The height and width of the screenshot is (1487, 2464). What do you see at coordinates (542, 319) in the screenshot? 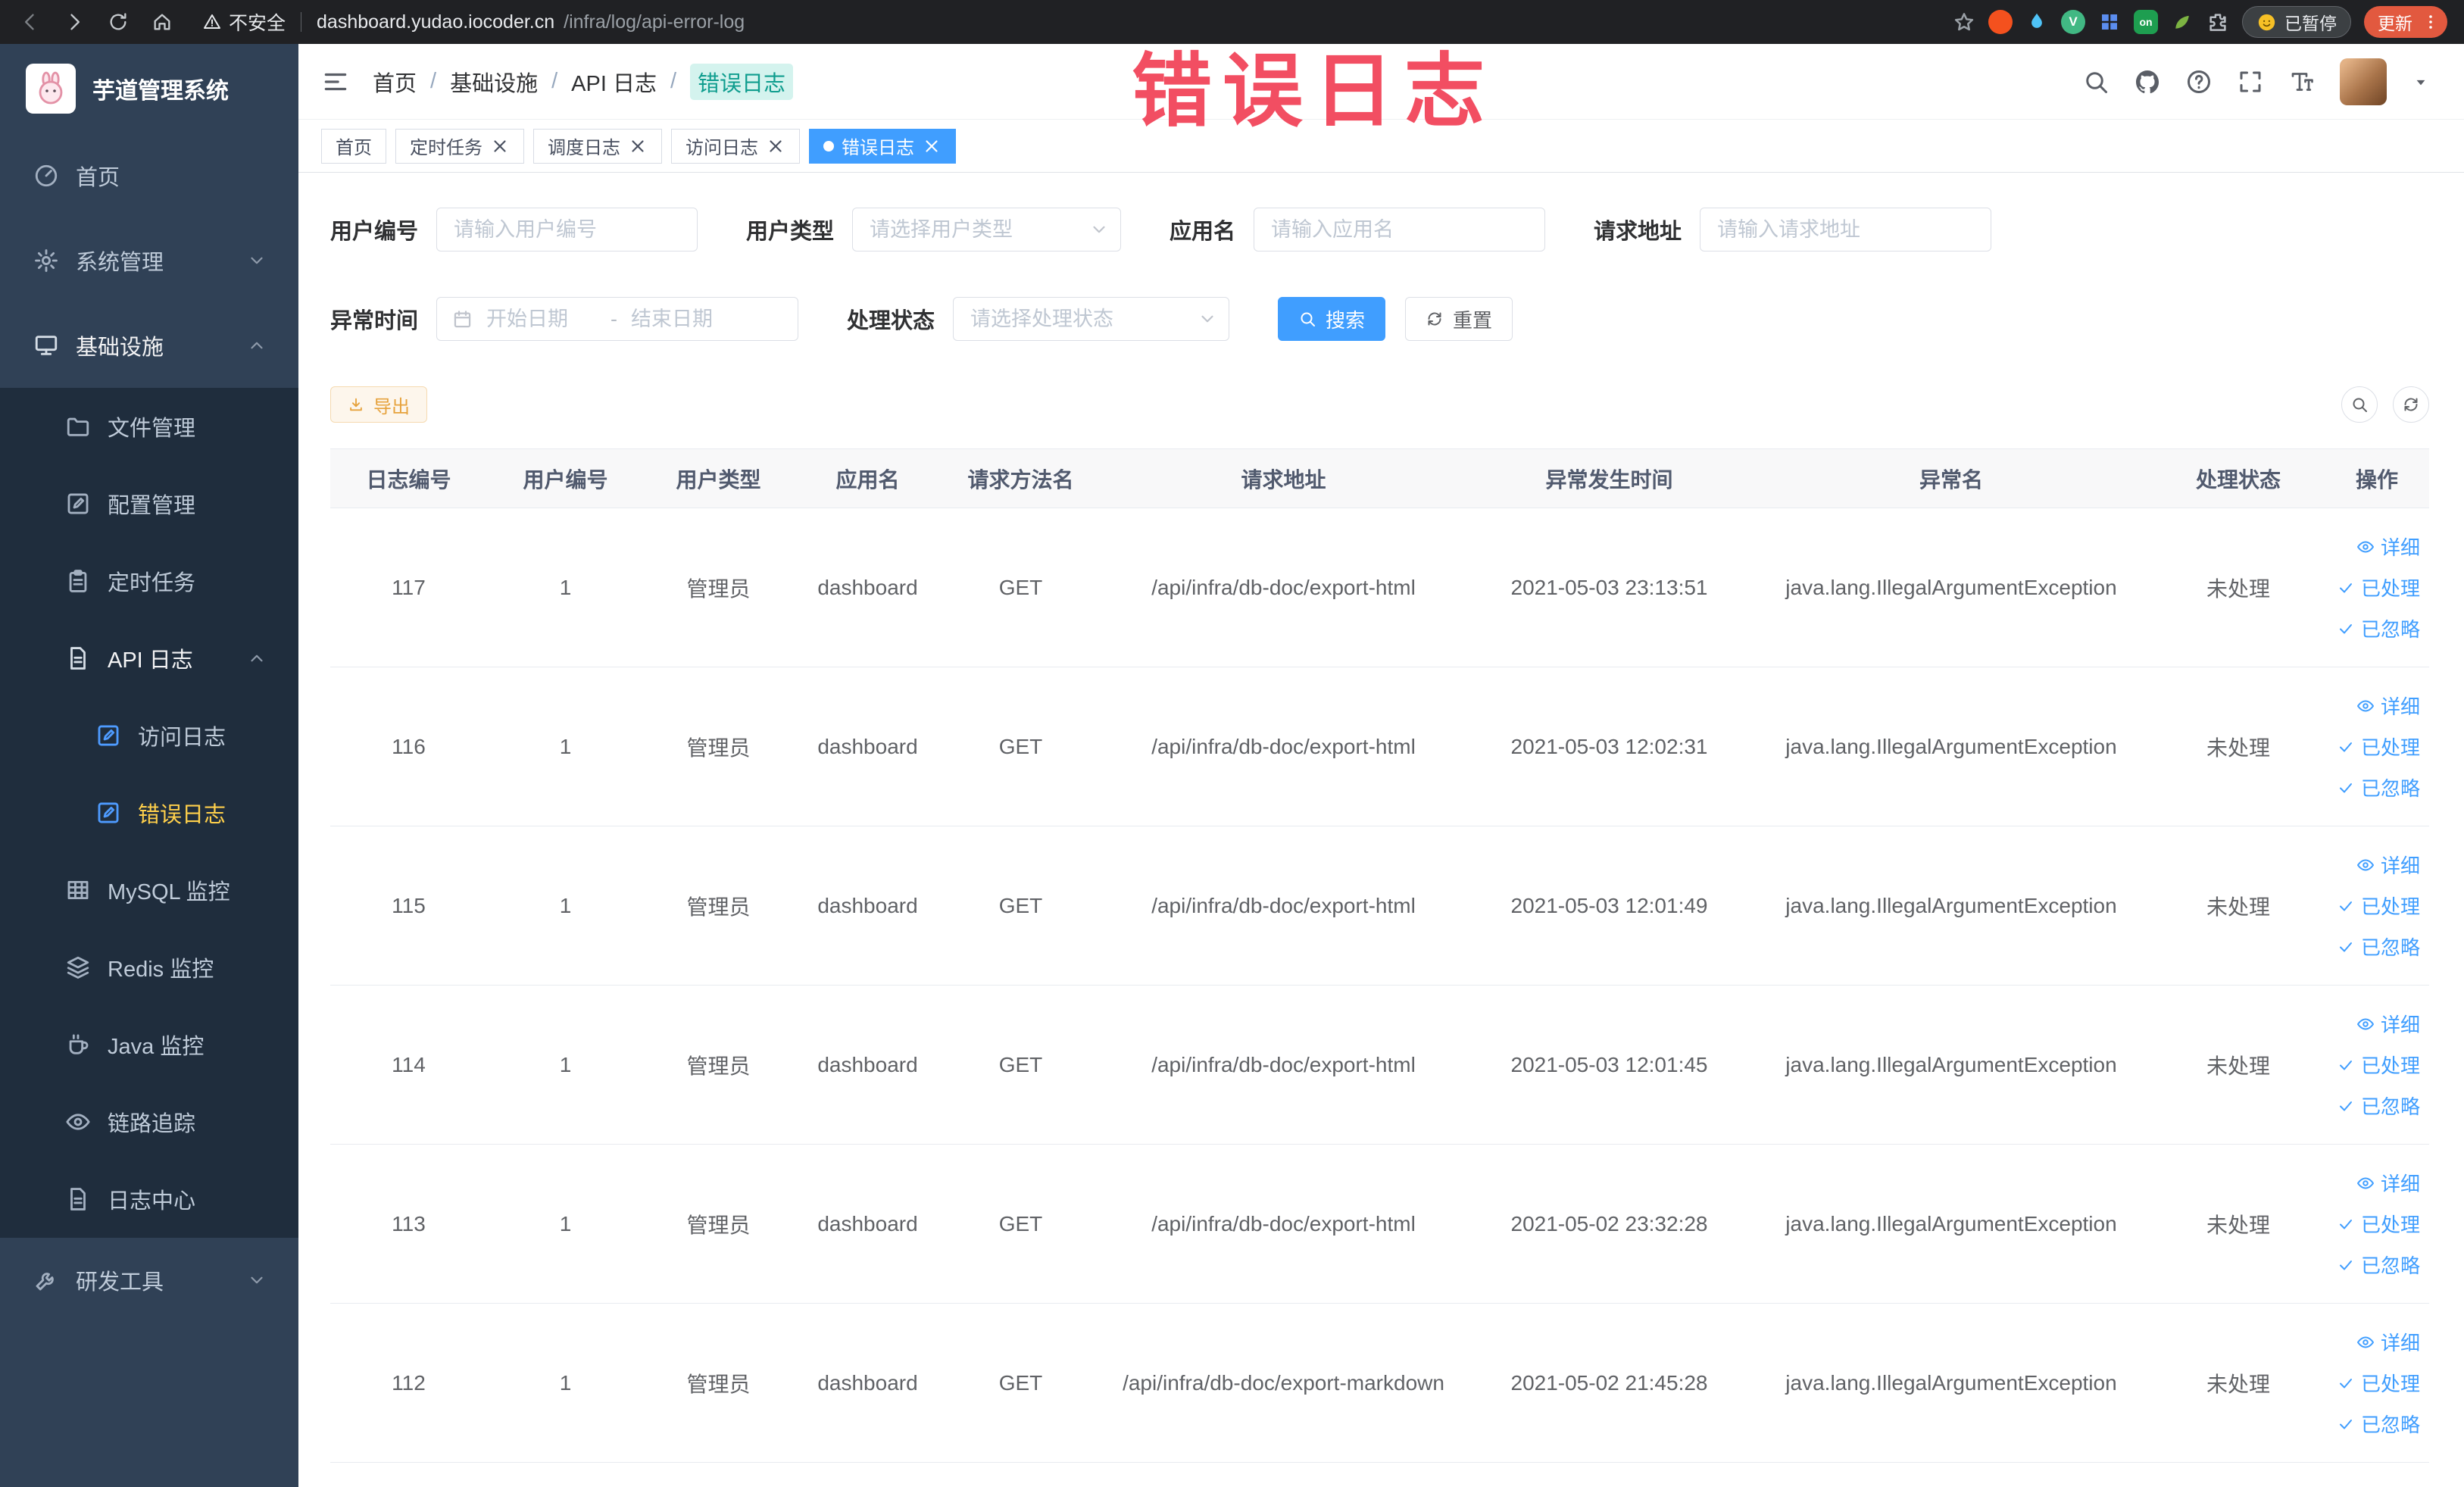
I see `start-date-input` at bounding box center [542, 319].